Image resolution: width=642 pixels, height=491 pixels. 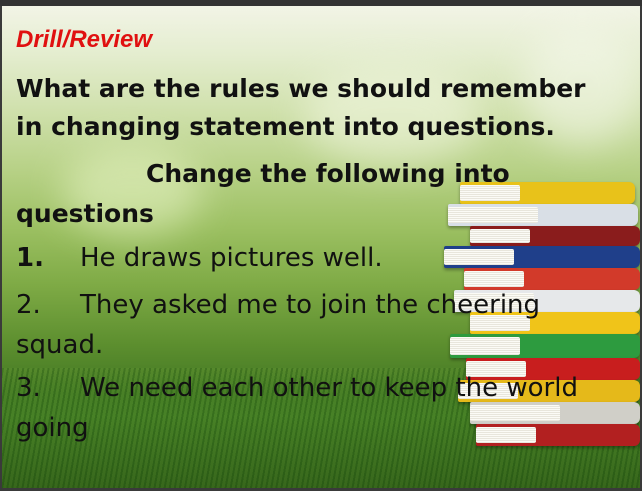 What do you see at coordinates (84, 39) in the screenshot?
I see `slide-heading: Drill/Review` at bounding box center [84, 39].